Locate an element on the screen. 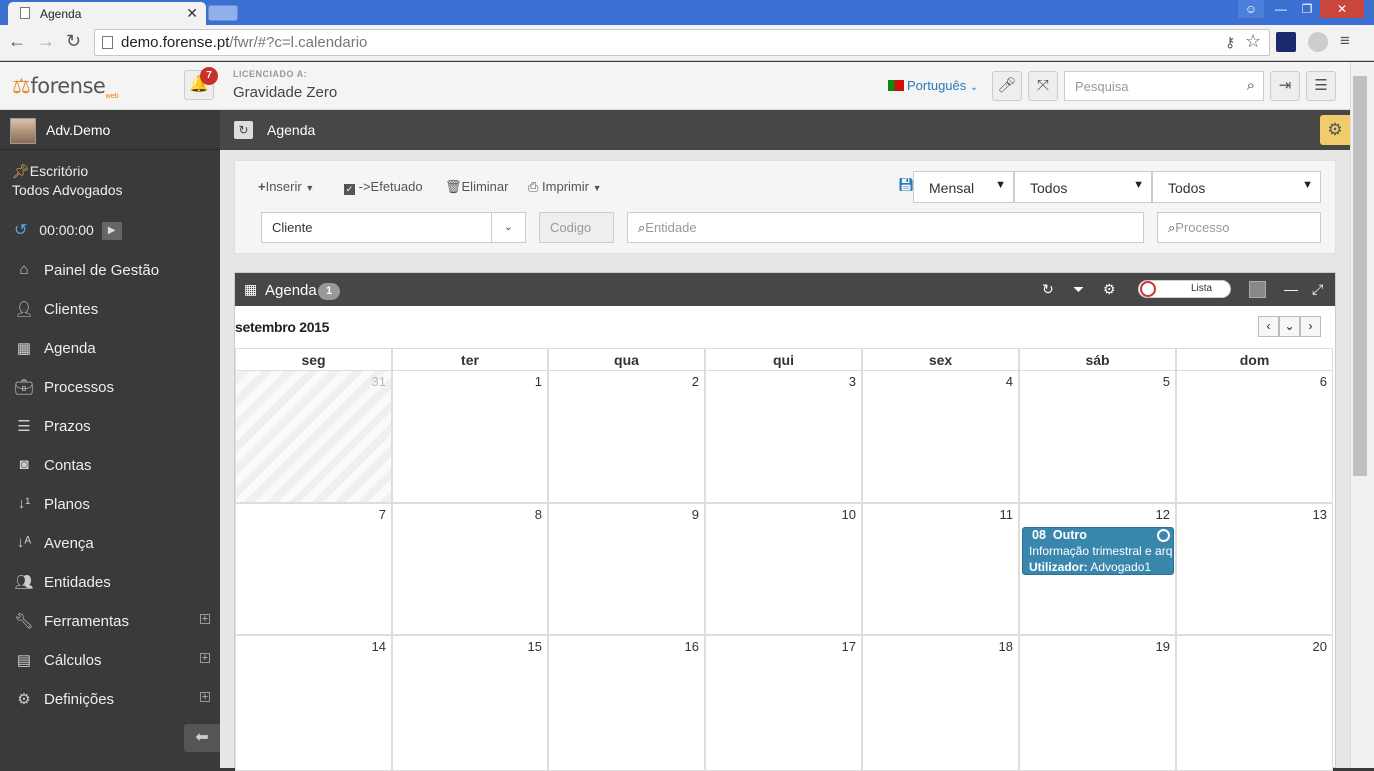  reload-icon: ↻ is located at coordinates (73, 41).